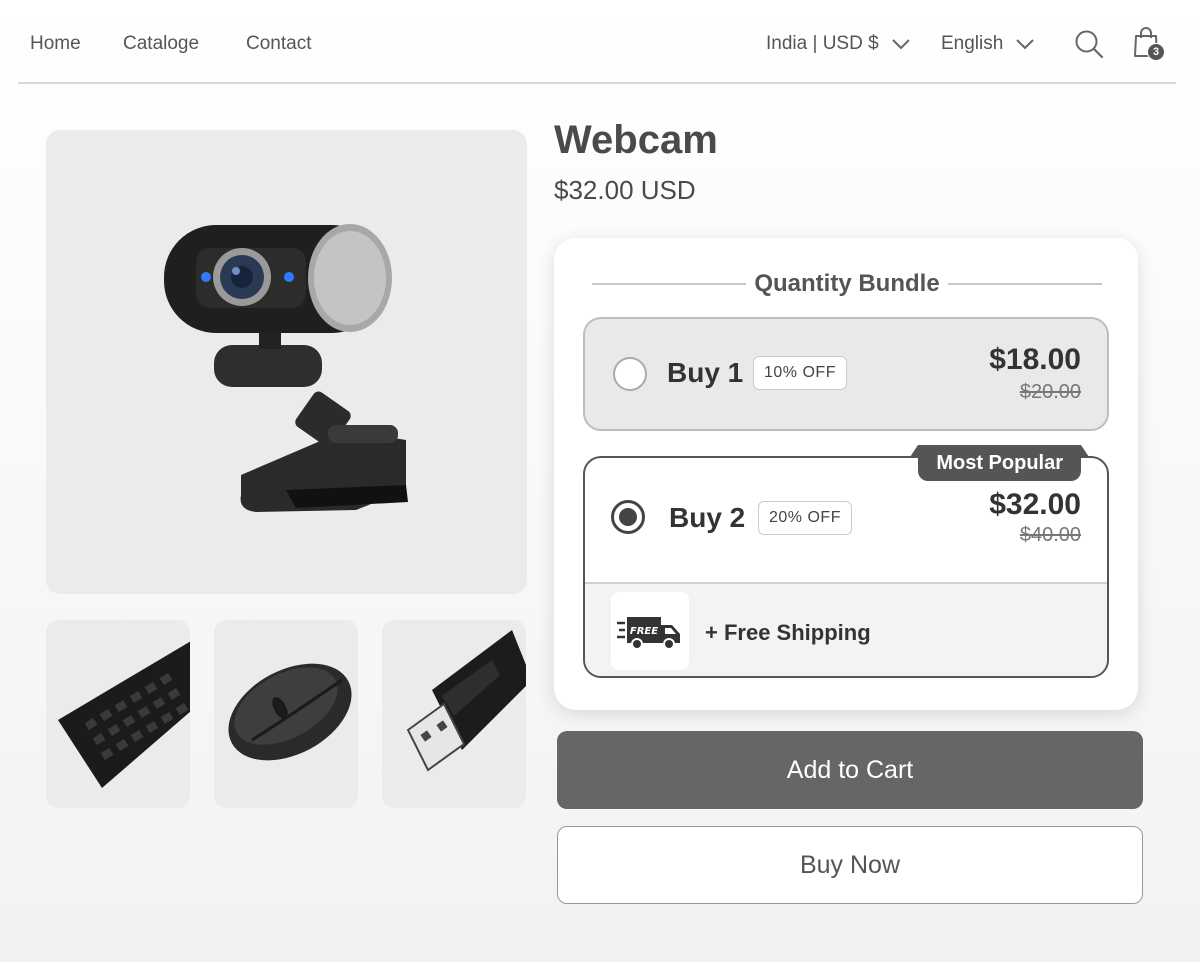  I want to click on nav-link-home: Home, so click(55, 44).